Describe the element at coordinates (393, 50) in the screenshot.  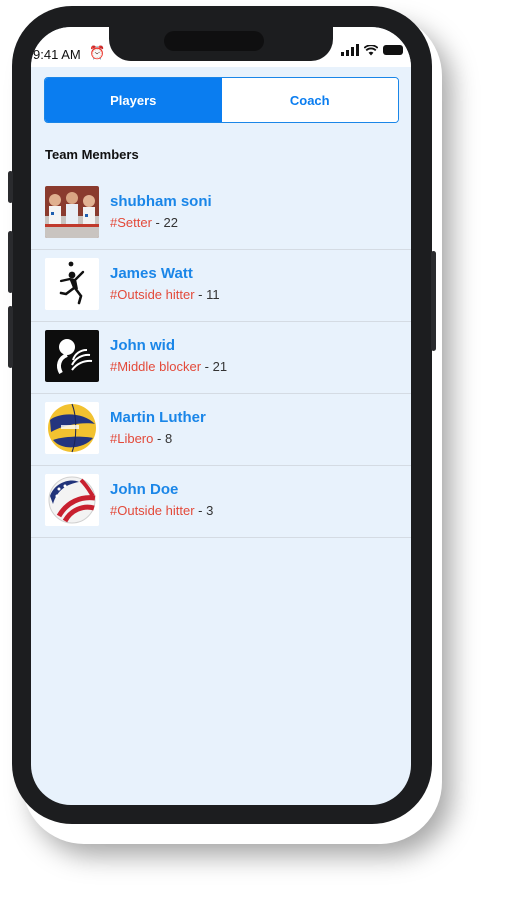
I see `battery-icon` at that location.